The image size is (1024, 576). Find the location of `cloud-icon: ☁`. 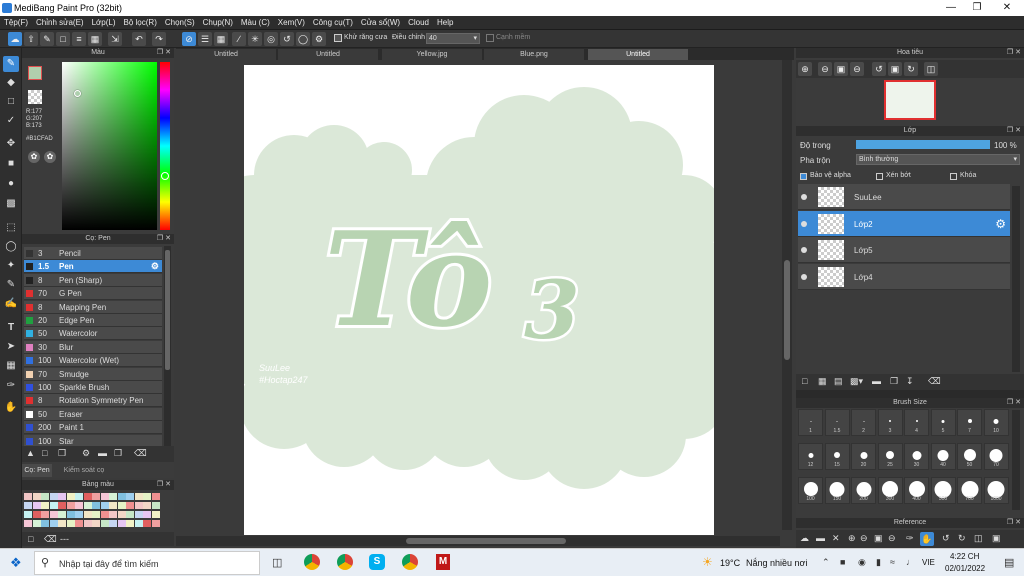

cloud-icon: ☁ is located at coordinates (15, 39).